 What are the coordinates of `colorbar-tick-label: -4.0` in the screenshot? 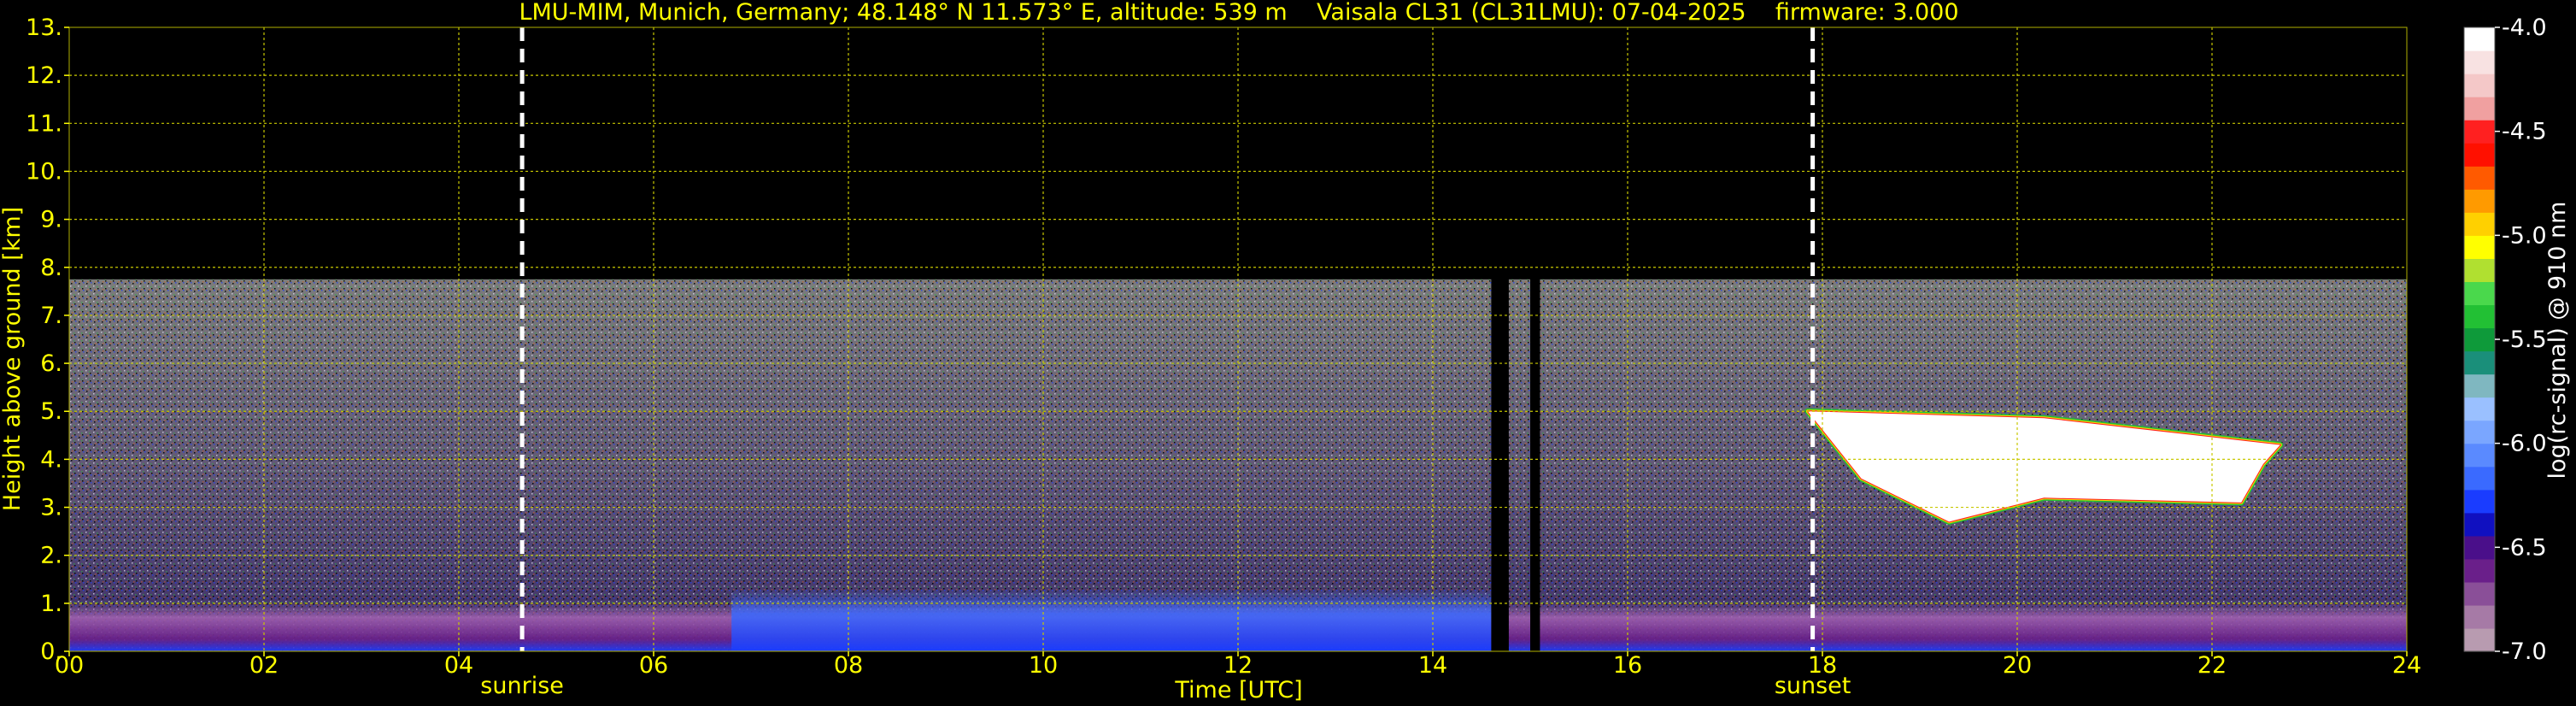 It's located at (2524, 28).